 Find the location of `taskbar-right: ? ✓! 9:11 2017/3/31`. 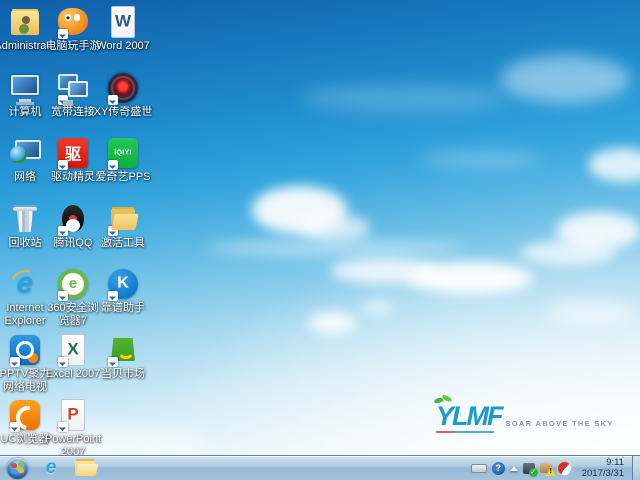

taskbar-right: ? ✓! 9:11 2017/3/31 is located at coordinates (552, 468).